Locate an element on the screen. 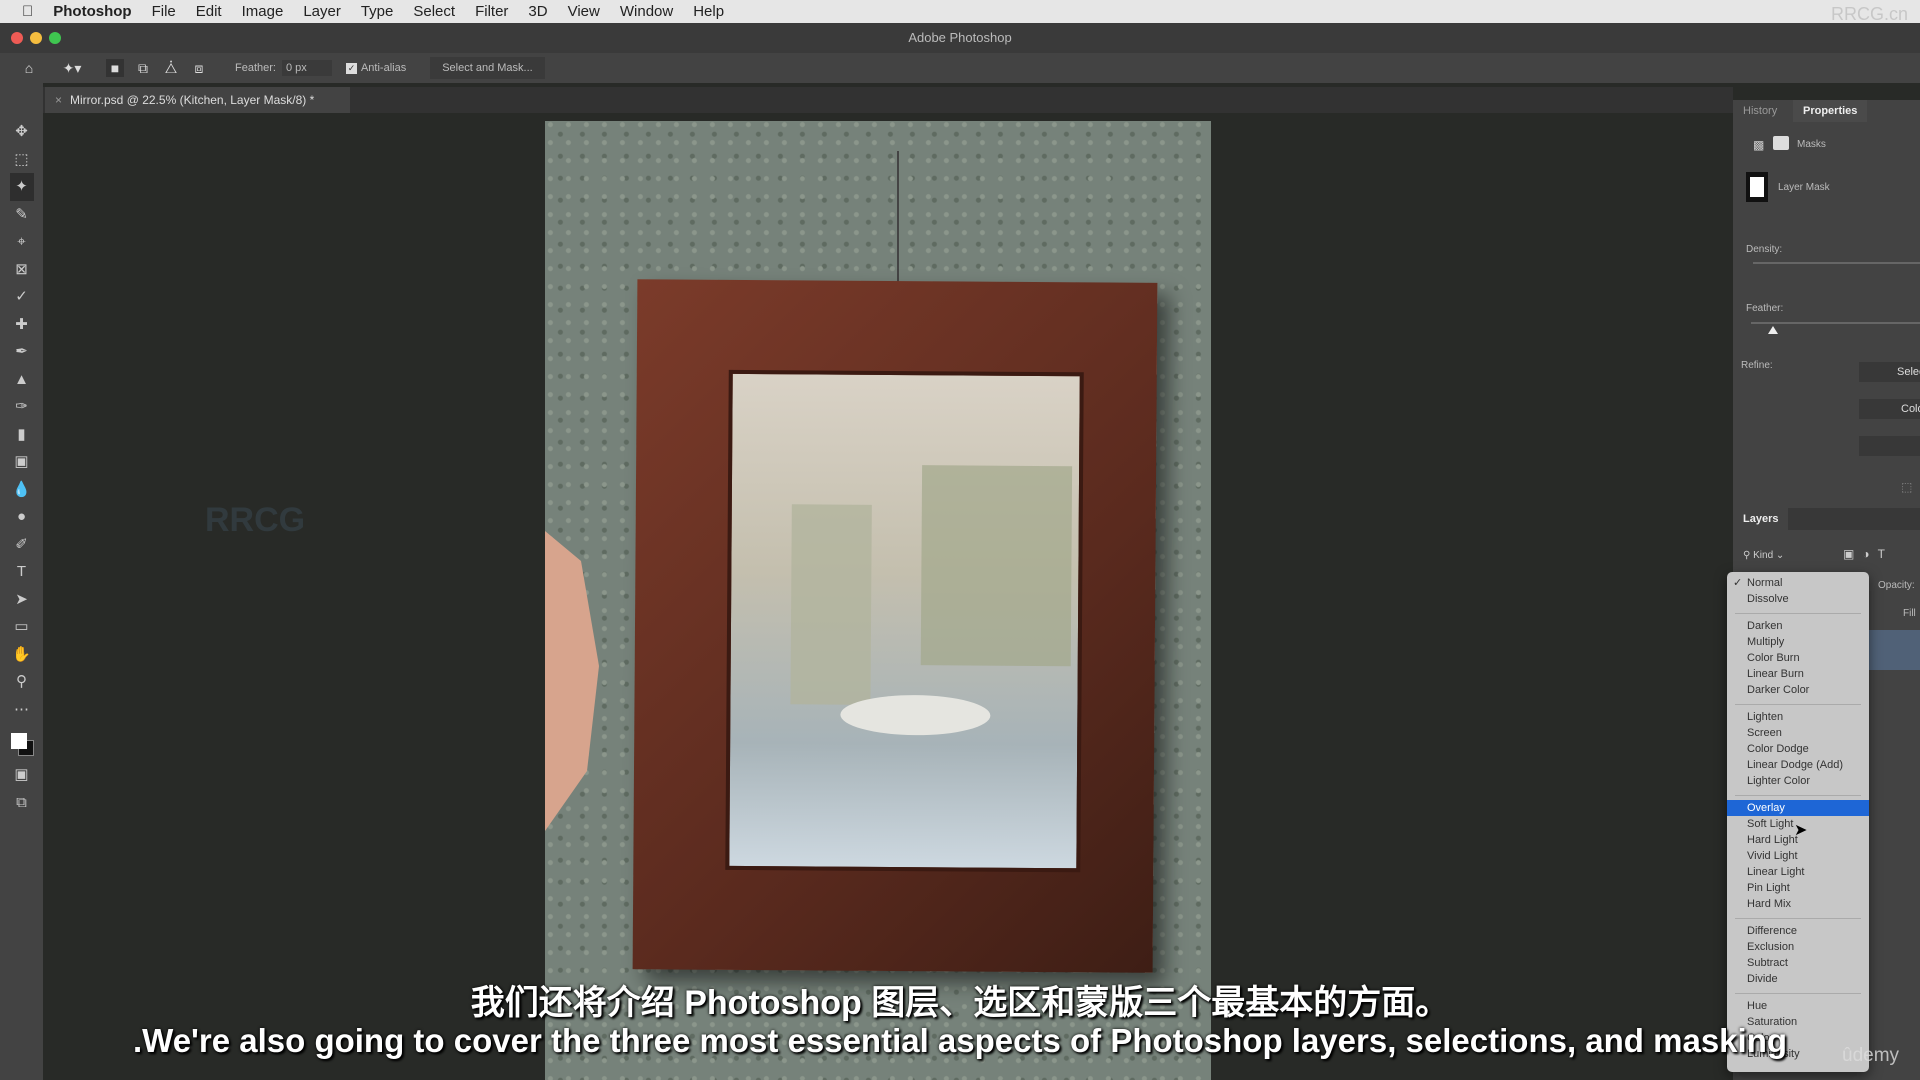 This screenshot has width=1920, height=1080. add-selection-icon: ⧉ is located at coordinates (143, 68).